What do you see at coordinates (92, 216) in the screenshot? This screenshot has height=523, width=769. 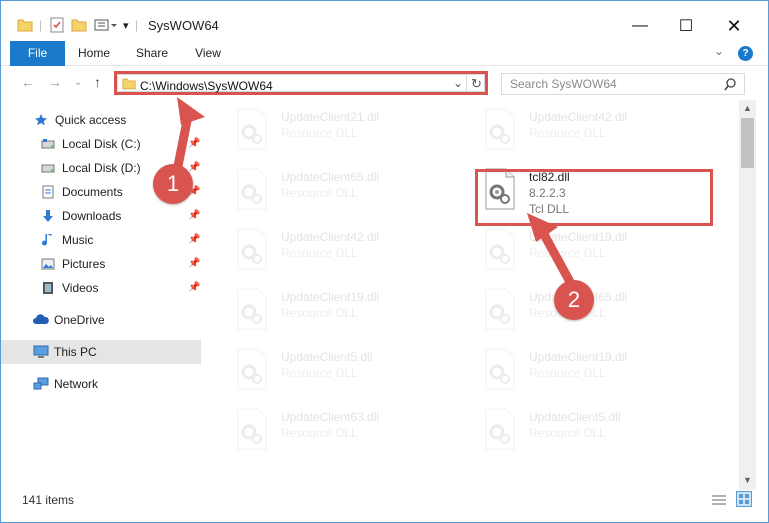 I see `sidebar-item-label: Downloads` at bounding box center [92, 216].